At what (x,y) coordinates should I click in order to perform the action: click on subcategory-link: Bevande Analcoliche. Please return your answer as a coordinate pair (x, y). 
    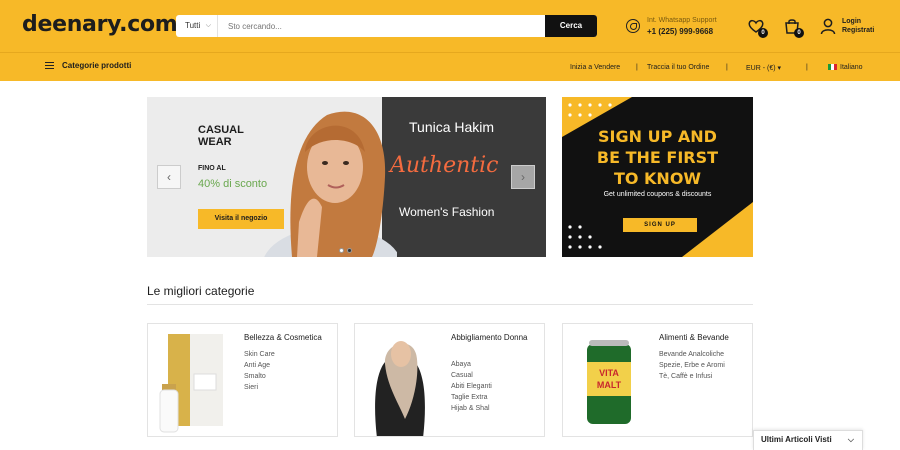
    Looking at the image, I should click on (692, 354).